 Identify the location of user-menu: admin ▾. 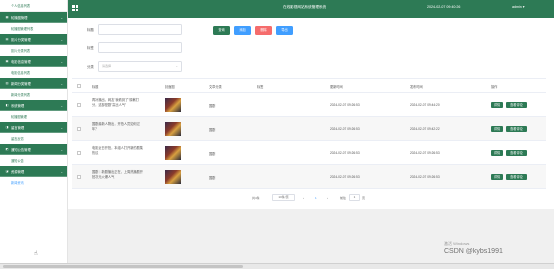
(518, 7).